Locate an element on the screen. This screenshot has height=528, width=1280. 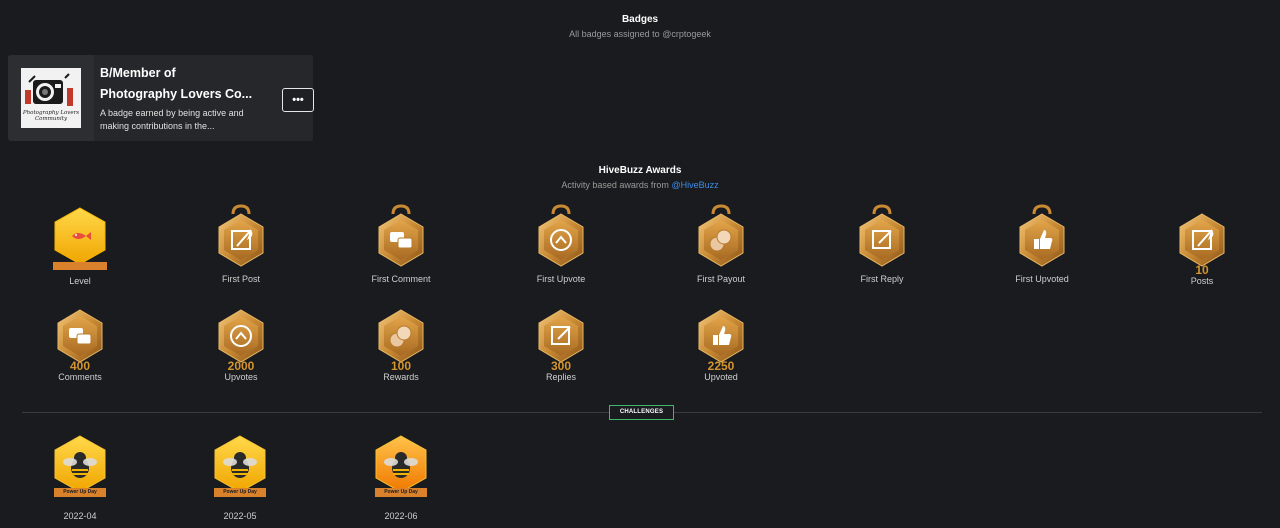
fish-icon is located at coordinates (80, 240).